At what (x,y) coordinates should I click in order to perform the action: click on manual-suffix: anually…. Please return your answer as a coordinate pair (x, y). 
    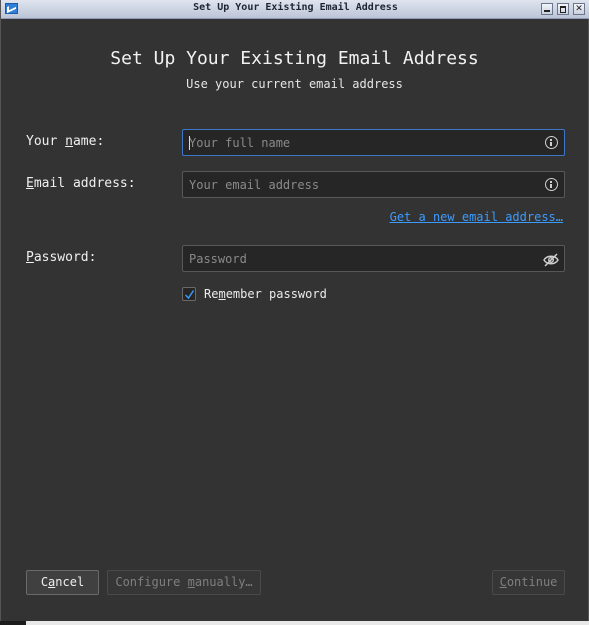
    Looking at the image, I should click on (223, 582).